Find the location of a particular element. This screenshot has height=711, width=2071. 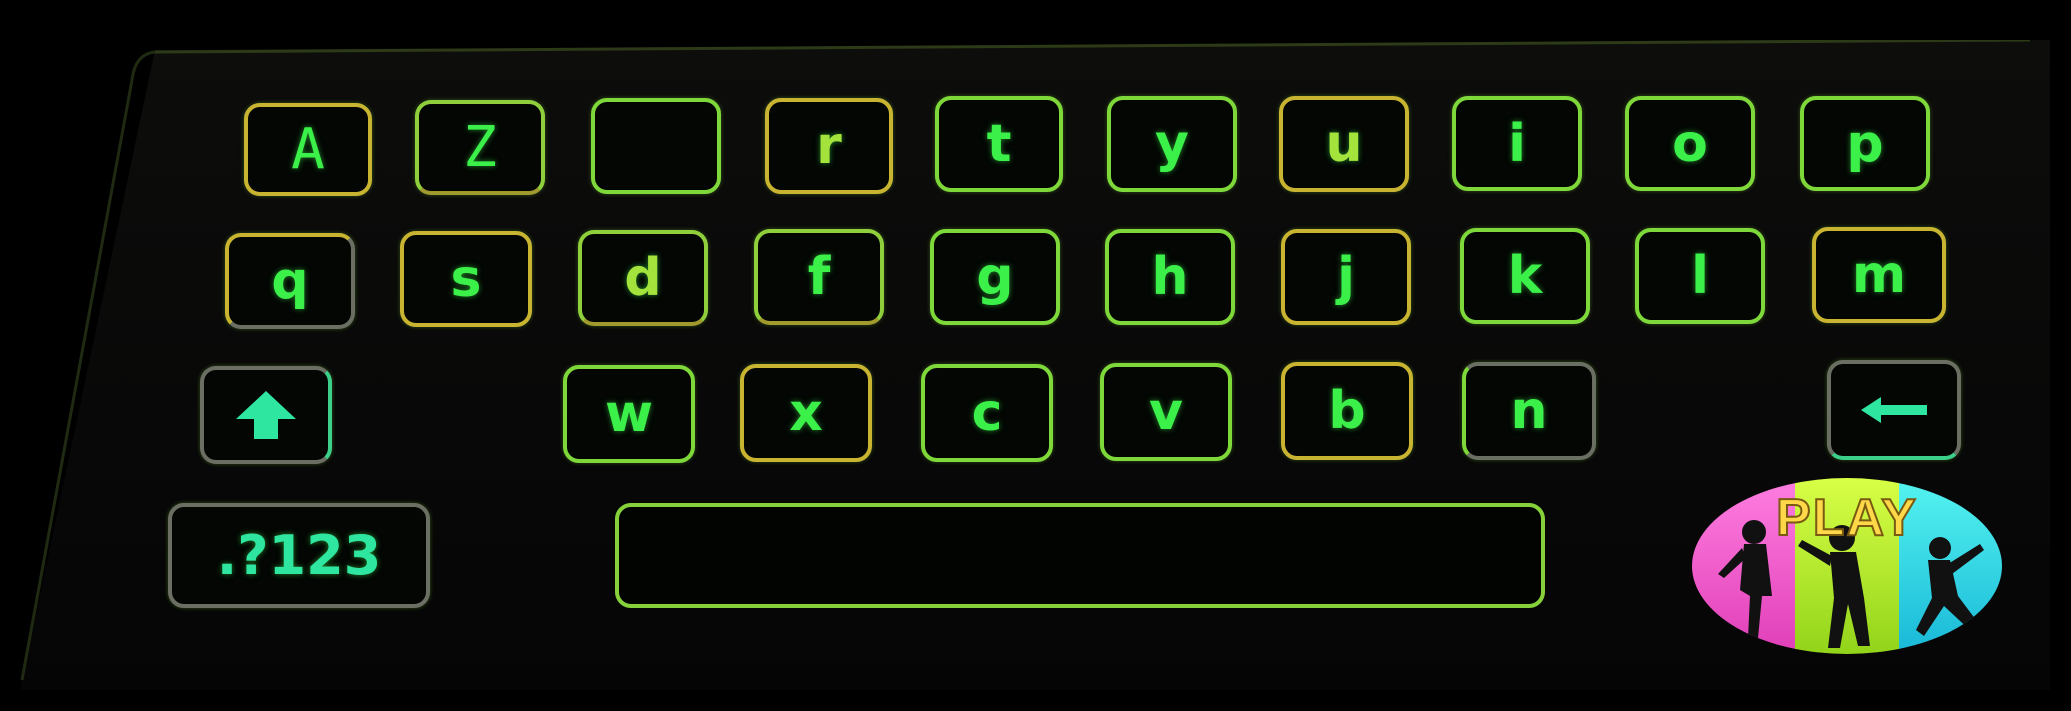

play-label: PLAY is located at coordinates (1846, 518).